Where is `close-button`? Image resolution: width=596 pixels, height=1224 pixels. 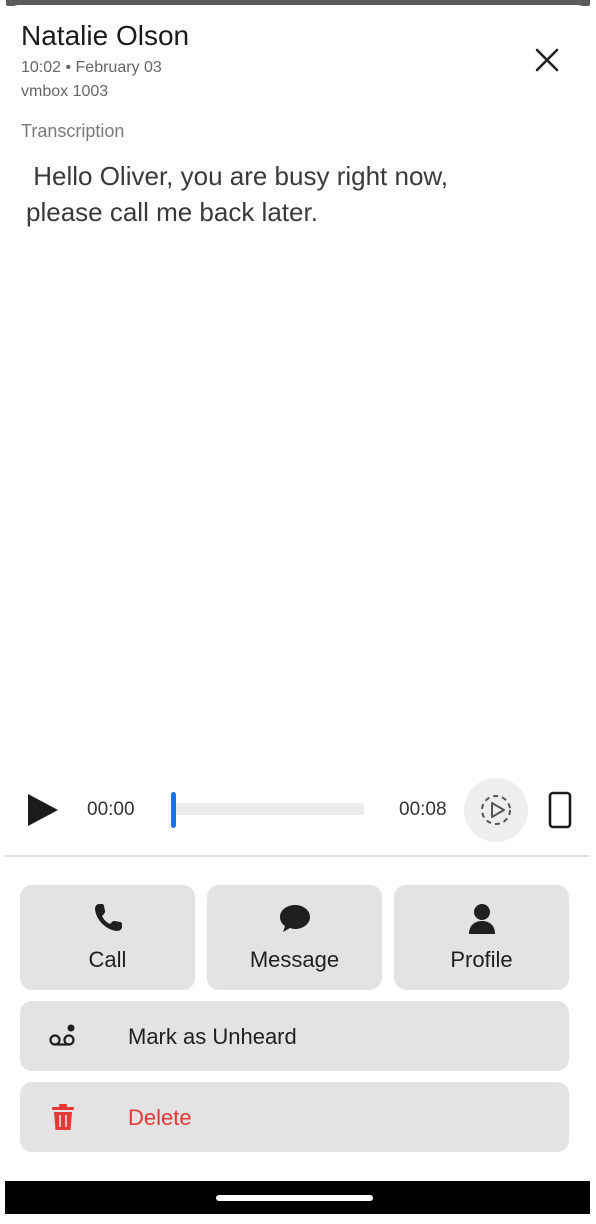
close-button is located at coordinates (547, 60).